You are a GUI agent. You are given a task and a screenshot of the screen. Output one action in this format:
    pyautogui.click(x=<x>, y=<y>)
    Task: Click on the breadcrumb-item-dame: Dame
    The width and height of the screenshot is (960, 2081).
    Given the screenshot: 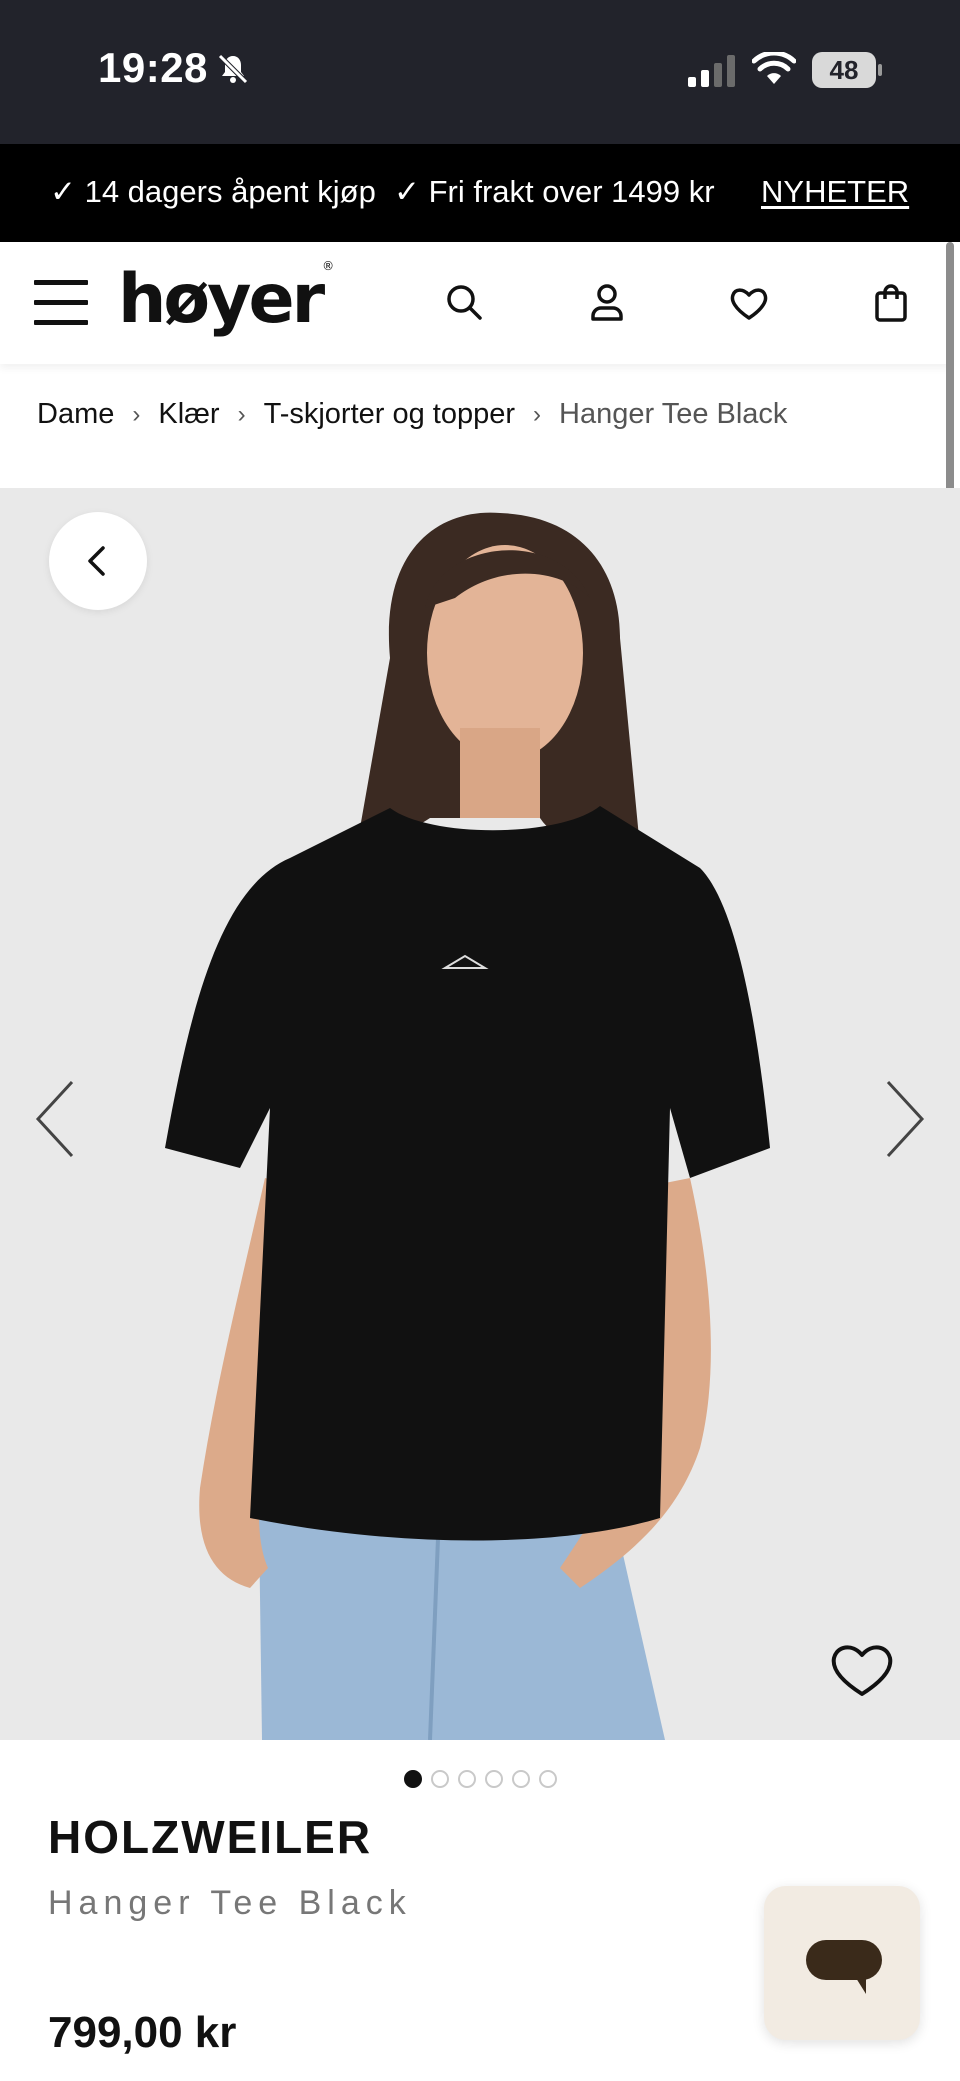 What is the action you would take?
    pyautogui.click(x=75, y=414)
    